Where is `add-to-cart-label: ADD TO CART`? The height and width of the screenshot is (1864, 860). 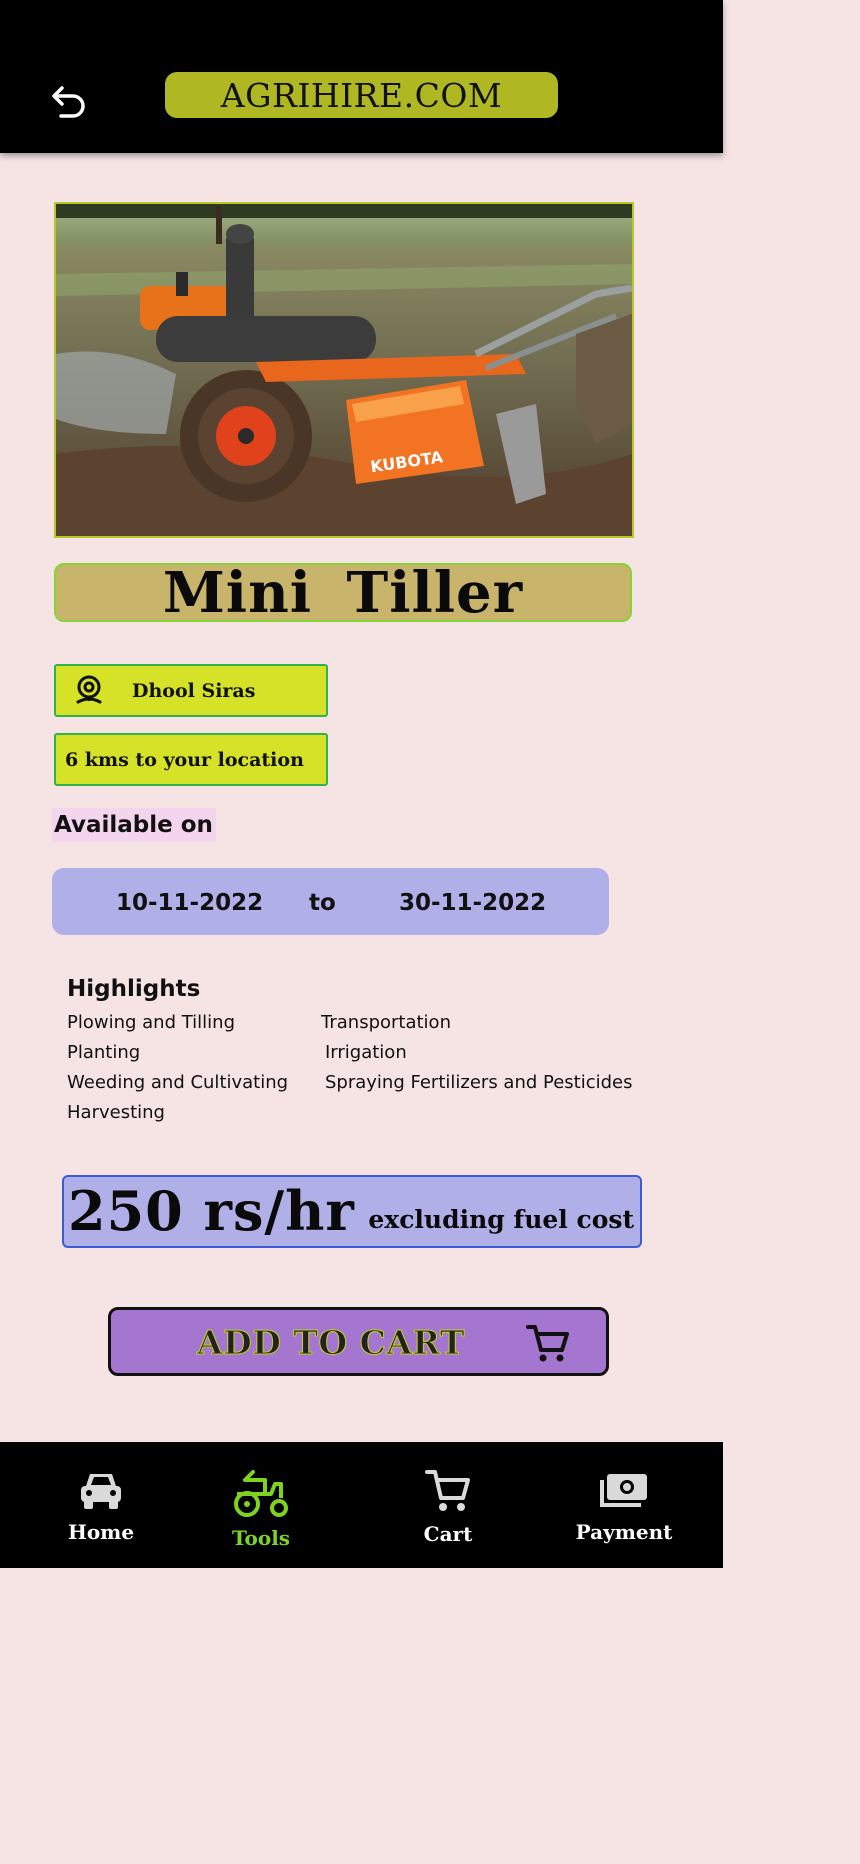
add-to-cart-label: ADD TO CART is located at coordinates (331, 1343).